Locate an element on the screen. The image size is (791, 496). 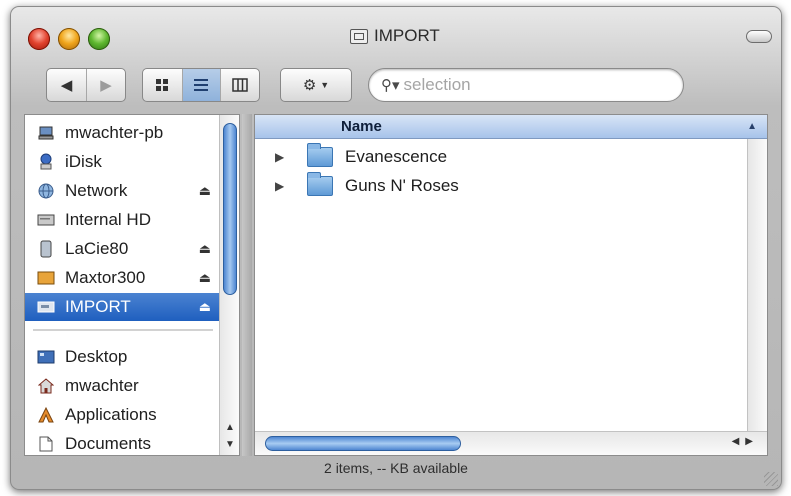
forward-arrow-icon: ▶ is located at coordinates (105, 85).